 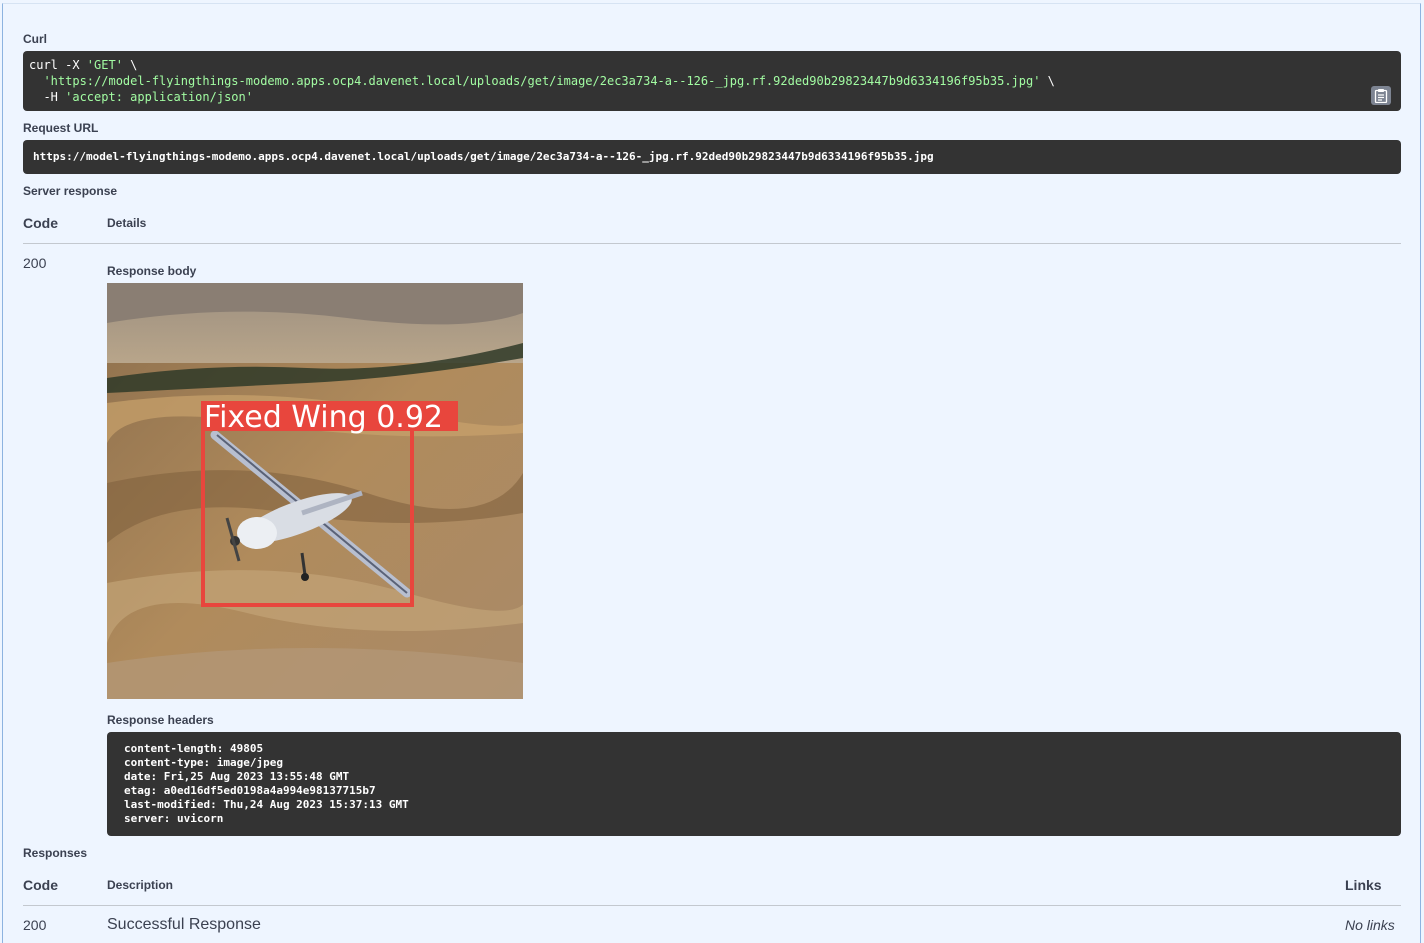 I want to click on request-url-label: Request URL, so click(x=61, y=128).